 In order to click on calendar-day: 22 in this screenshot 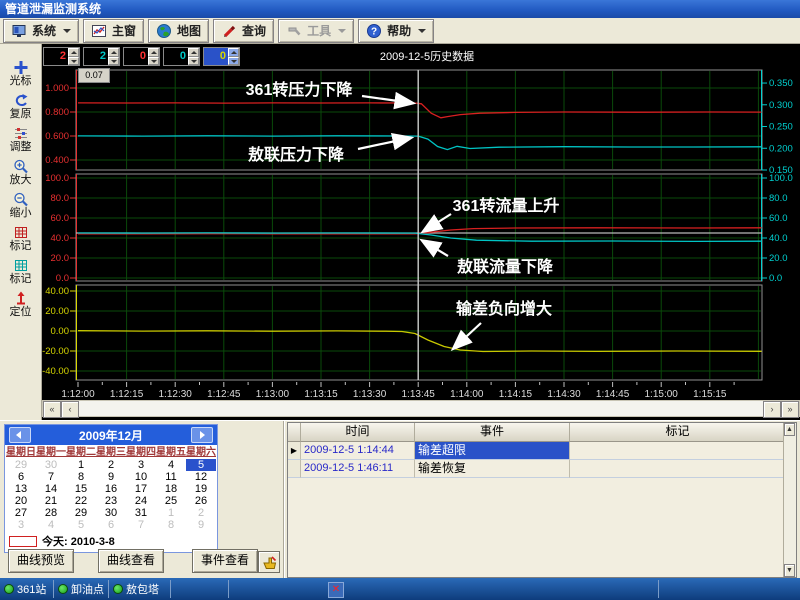, I will do `click(81, 501)`.